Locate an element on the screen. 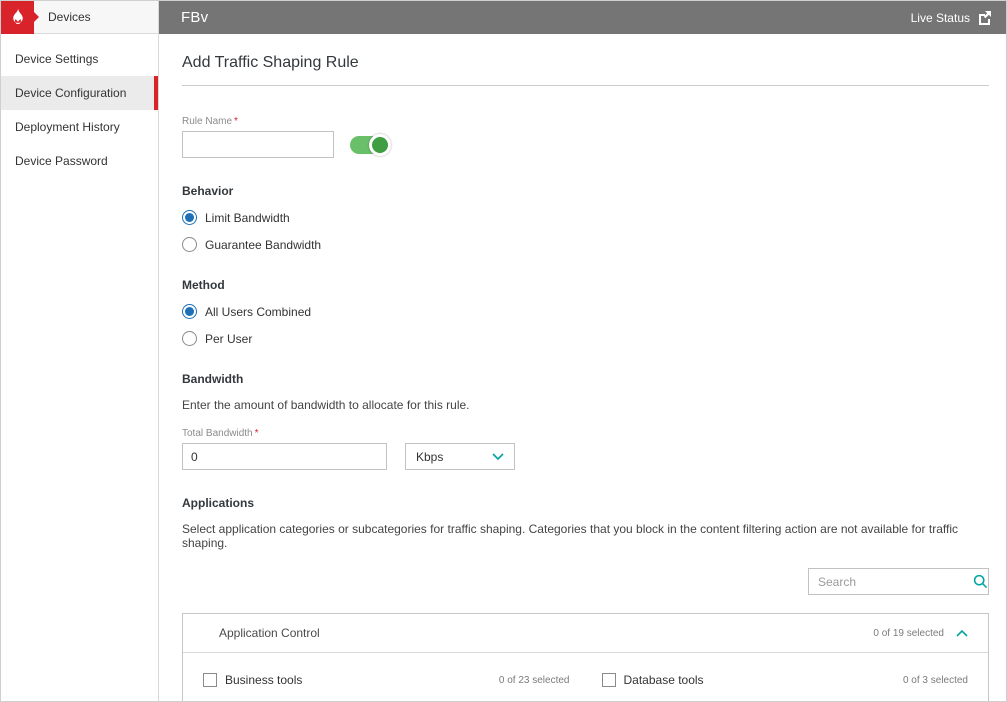  behavior-title: Behavior is located at coordinates (208, 191).